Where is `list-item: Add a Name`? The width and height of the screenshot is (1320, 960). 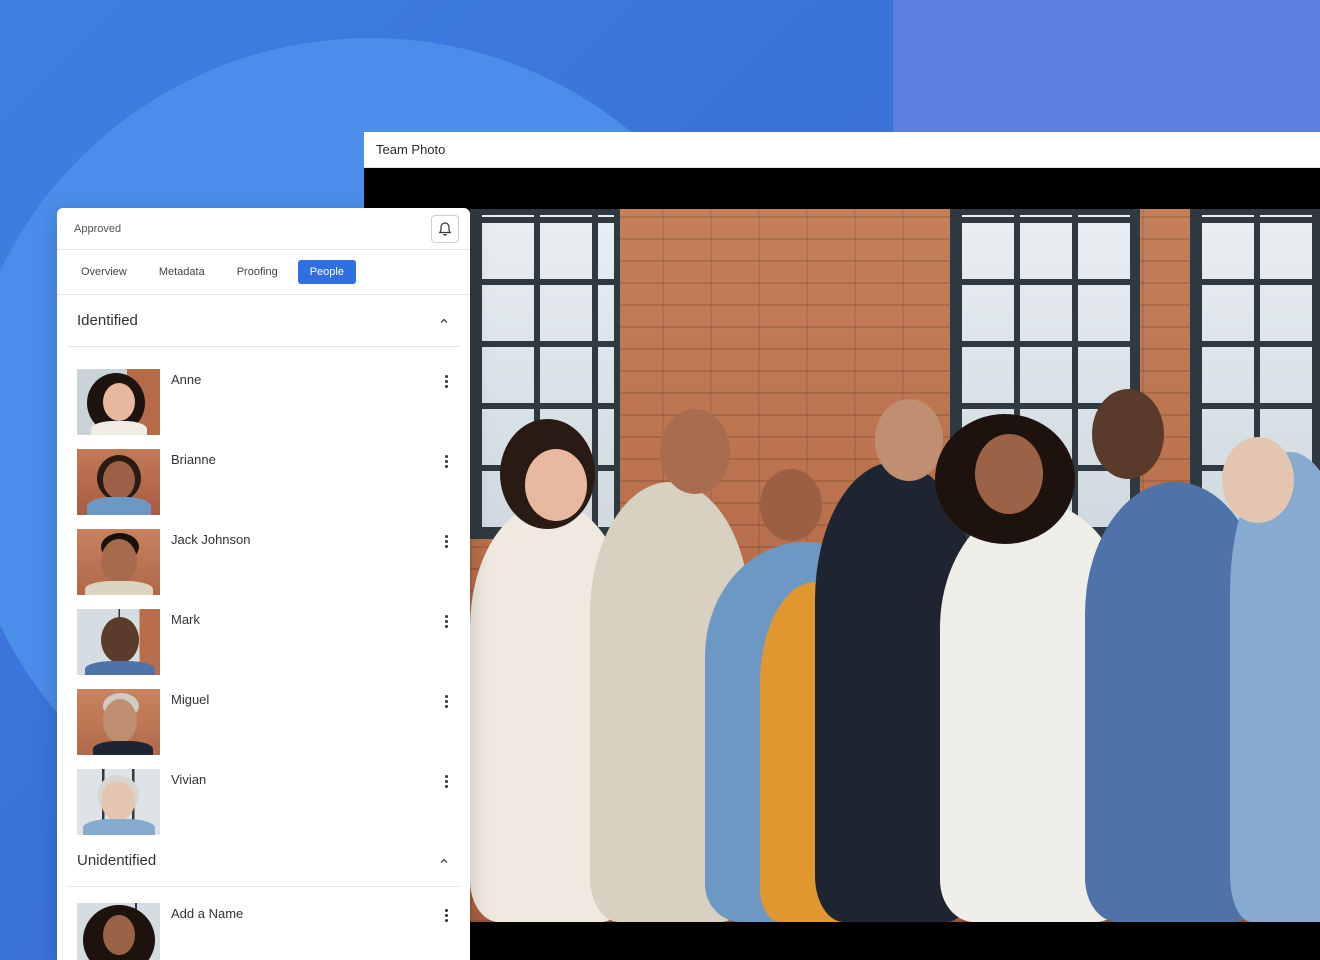
list-item: Add a Name is located at coordinates (263, 924).